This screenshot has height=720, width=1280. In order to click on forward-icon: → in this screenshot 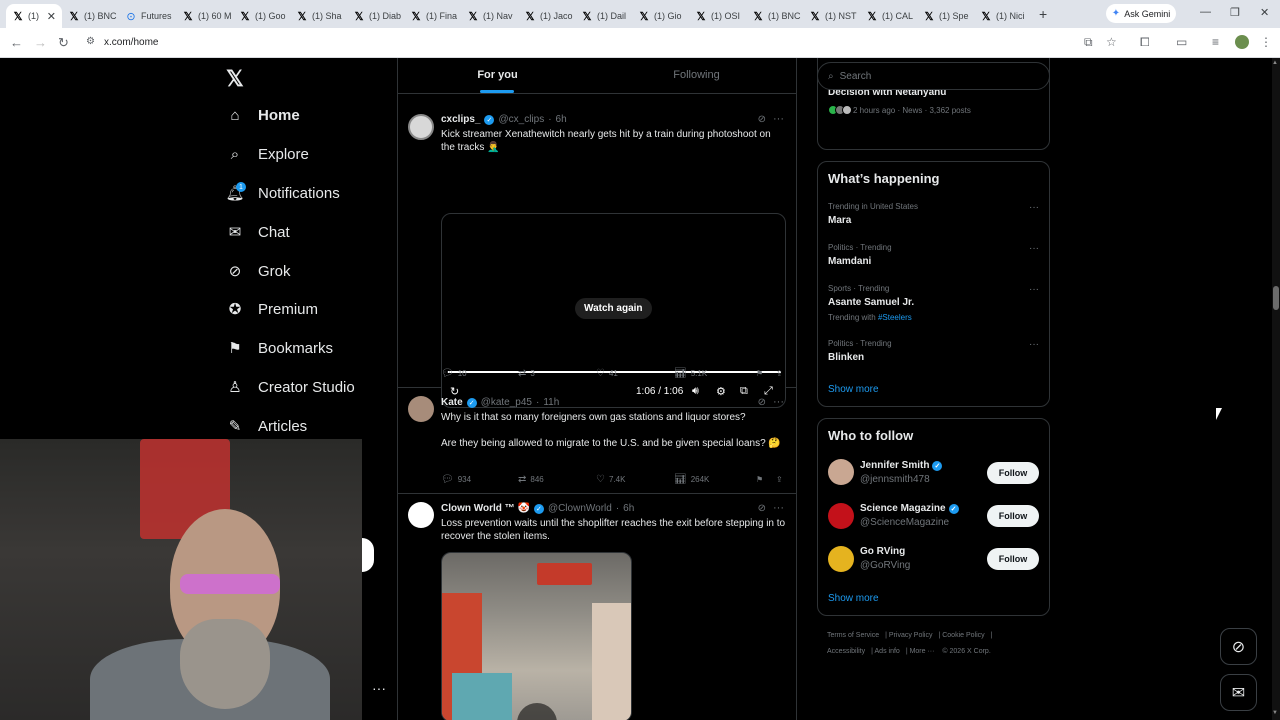, I will do `click(40, 42)`.